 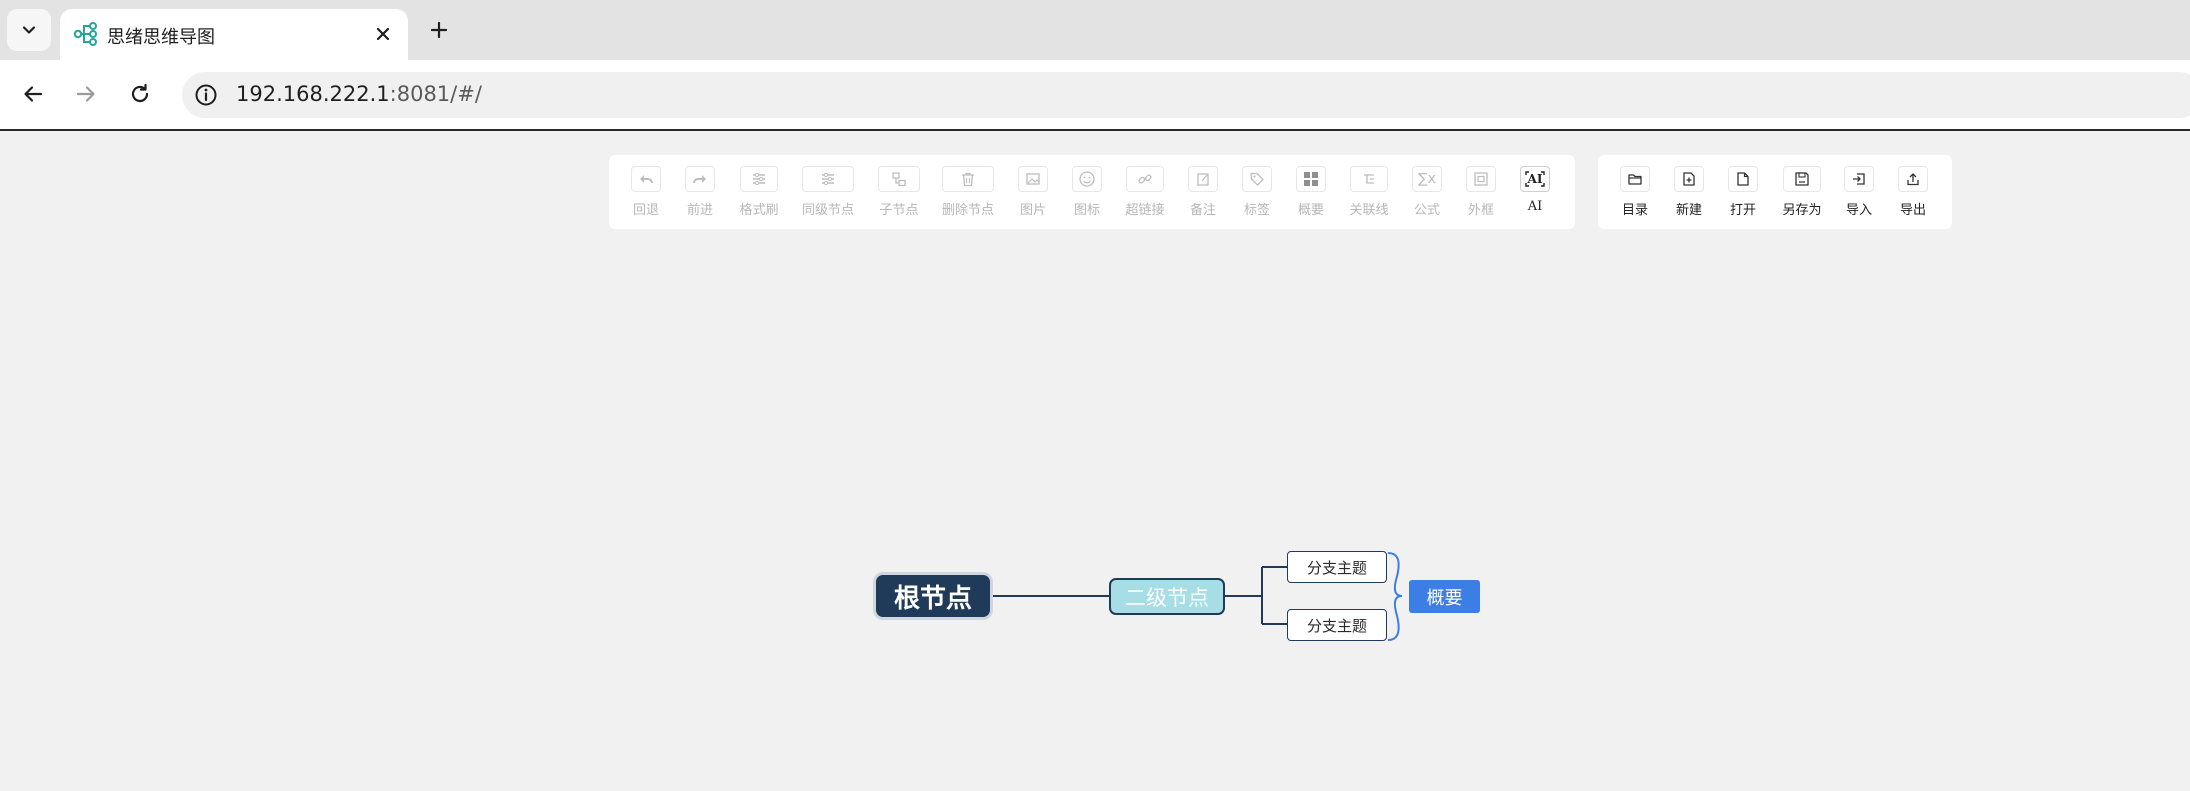 What do you see at coordinates (1310, 210) in the screenshot?
I see `summary-label: 概要` at bounding box center [1310, 210].